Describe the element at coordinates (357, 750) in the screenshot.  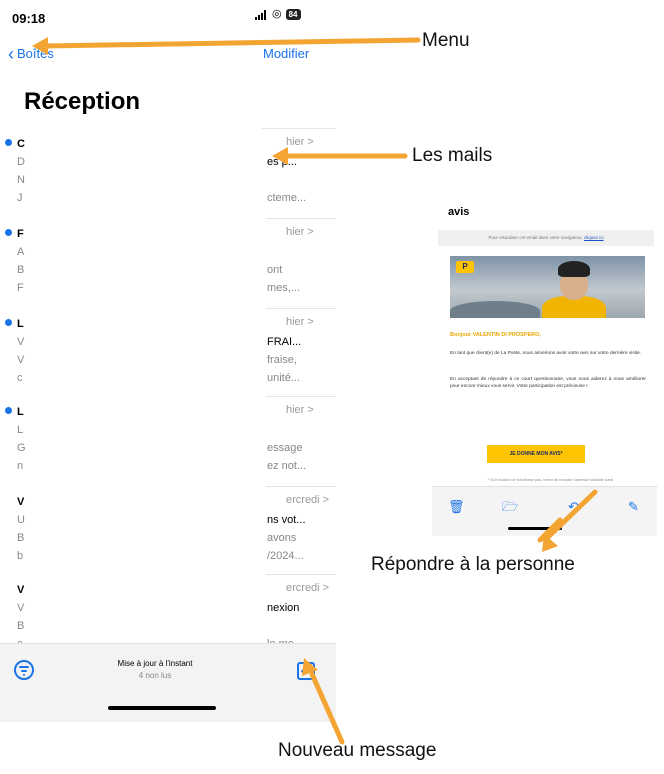
I see `annotation-new-message: Nouveau message` at that location.